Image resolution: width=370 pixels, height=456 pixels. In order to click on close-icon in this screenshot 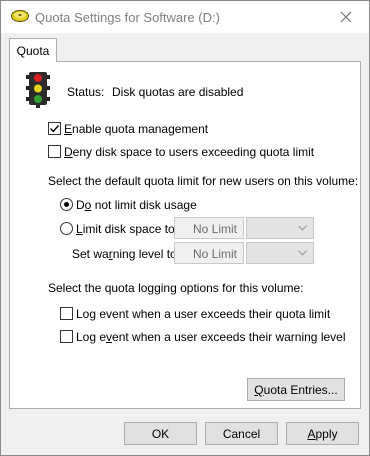, I will do `click(346, 17)`.